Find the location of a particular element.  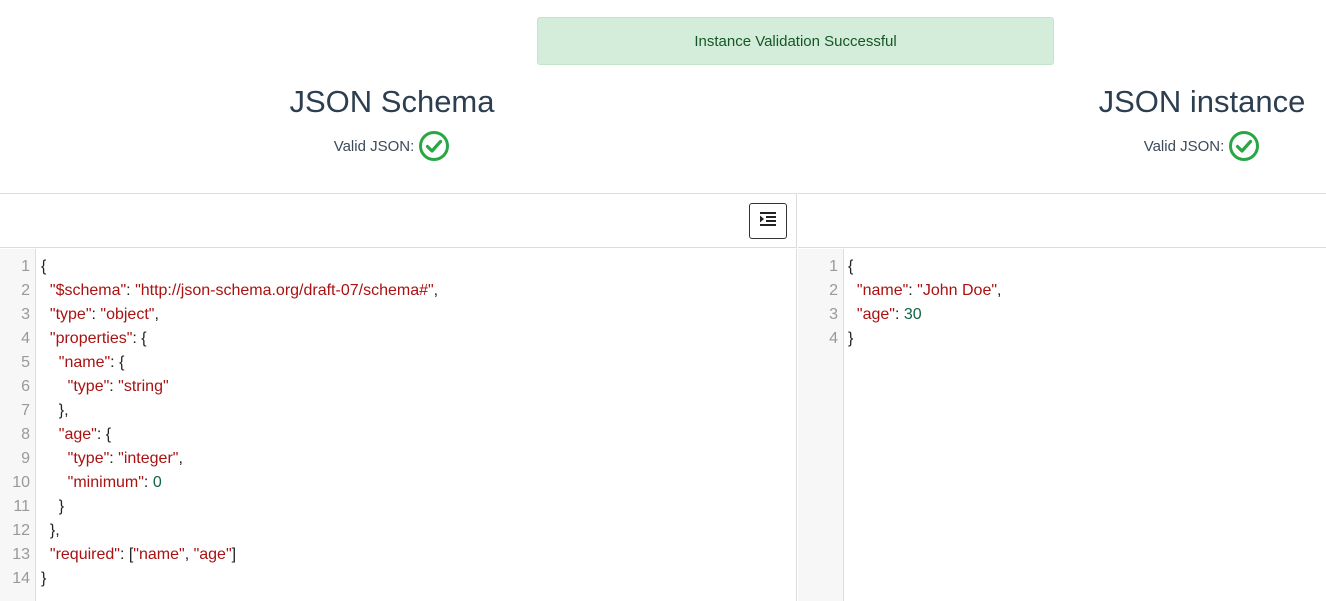

code-token: : [ is located at coordinates (126, 554).